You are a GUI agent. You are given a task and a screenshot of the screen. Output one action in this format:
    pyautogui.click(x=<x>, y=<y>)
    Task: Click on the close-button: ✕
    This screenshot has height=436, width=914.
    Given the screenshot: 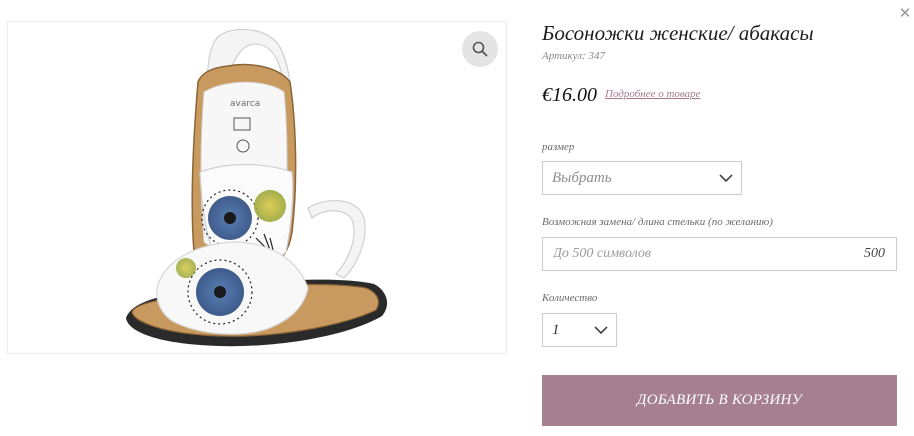 What is the action you would take?
    pyautogui.click(x=905, y=13)
    